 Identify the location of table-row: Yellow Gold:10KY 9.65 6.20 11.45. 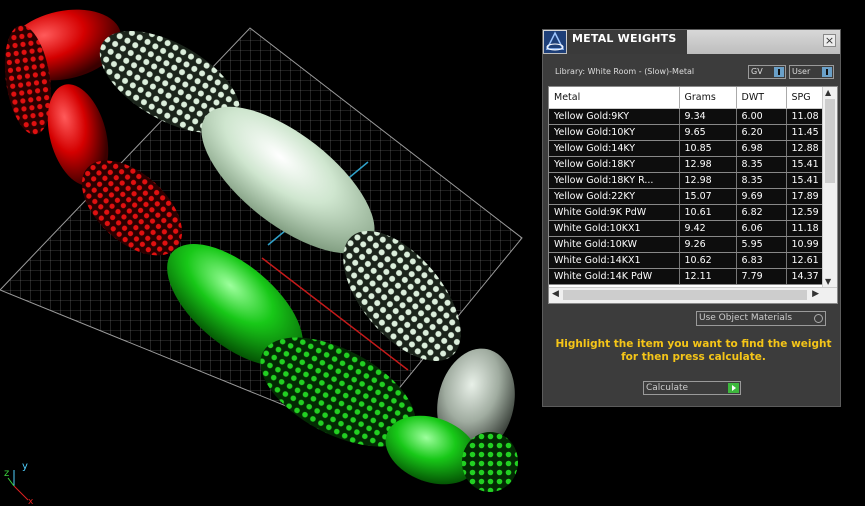
(686, 132).